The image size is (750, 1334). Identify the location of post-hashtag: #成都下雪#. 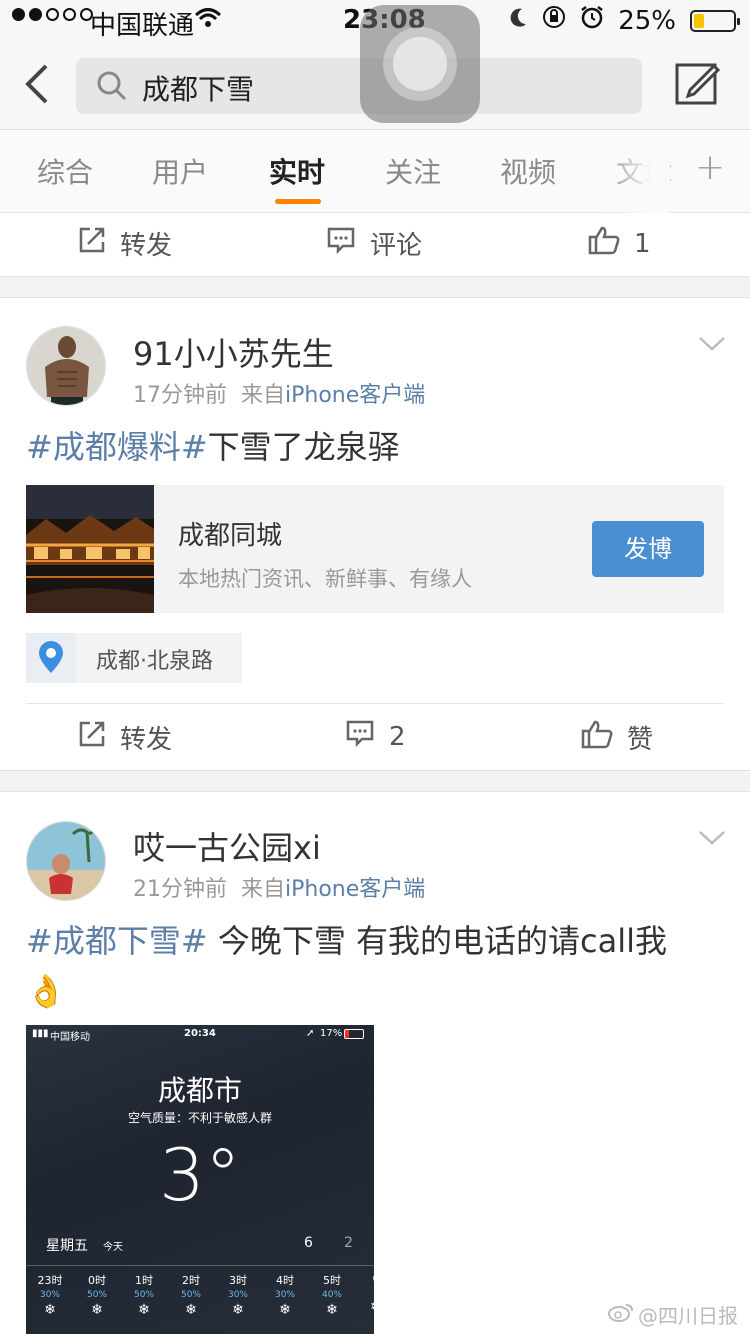
(117, 941).